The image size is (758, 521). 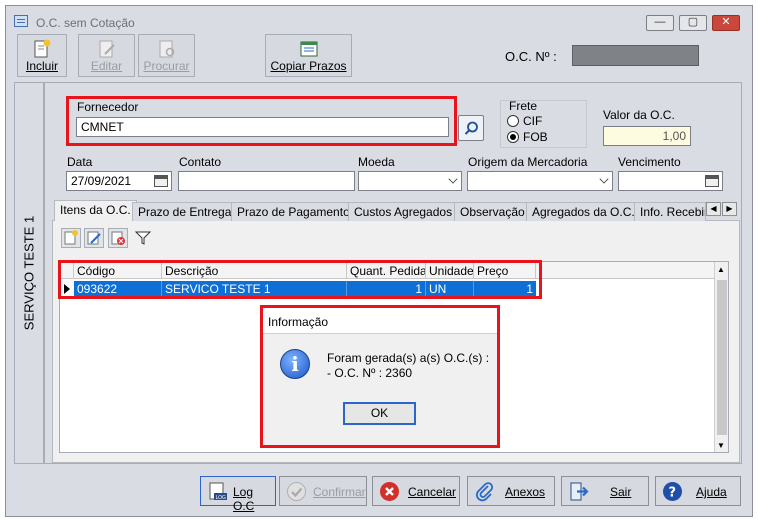 I want to click on tab-itens-oc: Itens da O.C., so click(x=95, y=210).